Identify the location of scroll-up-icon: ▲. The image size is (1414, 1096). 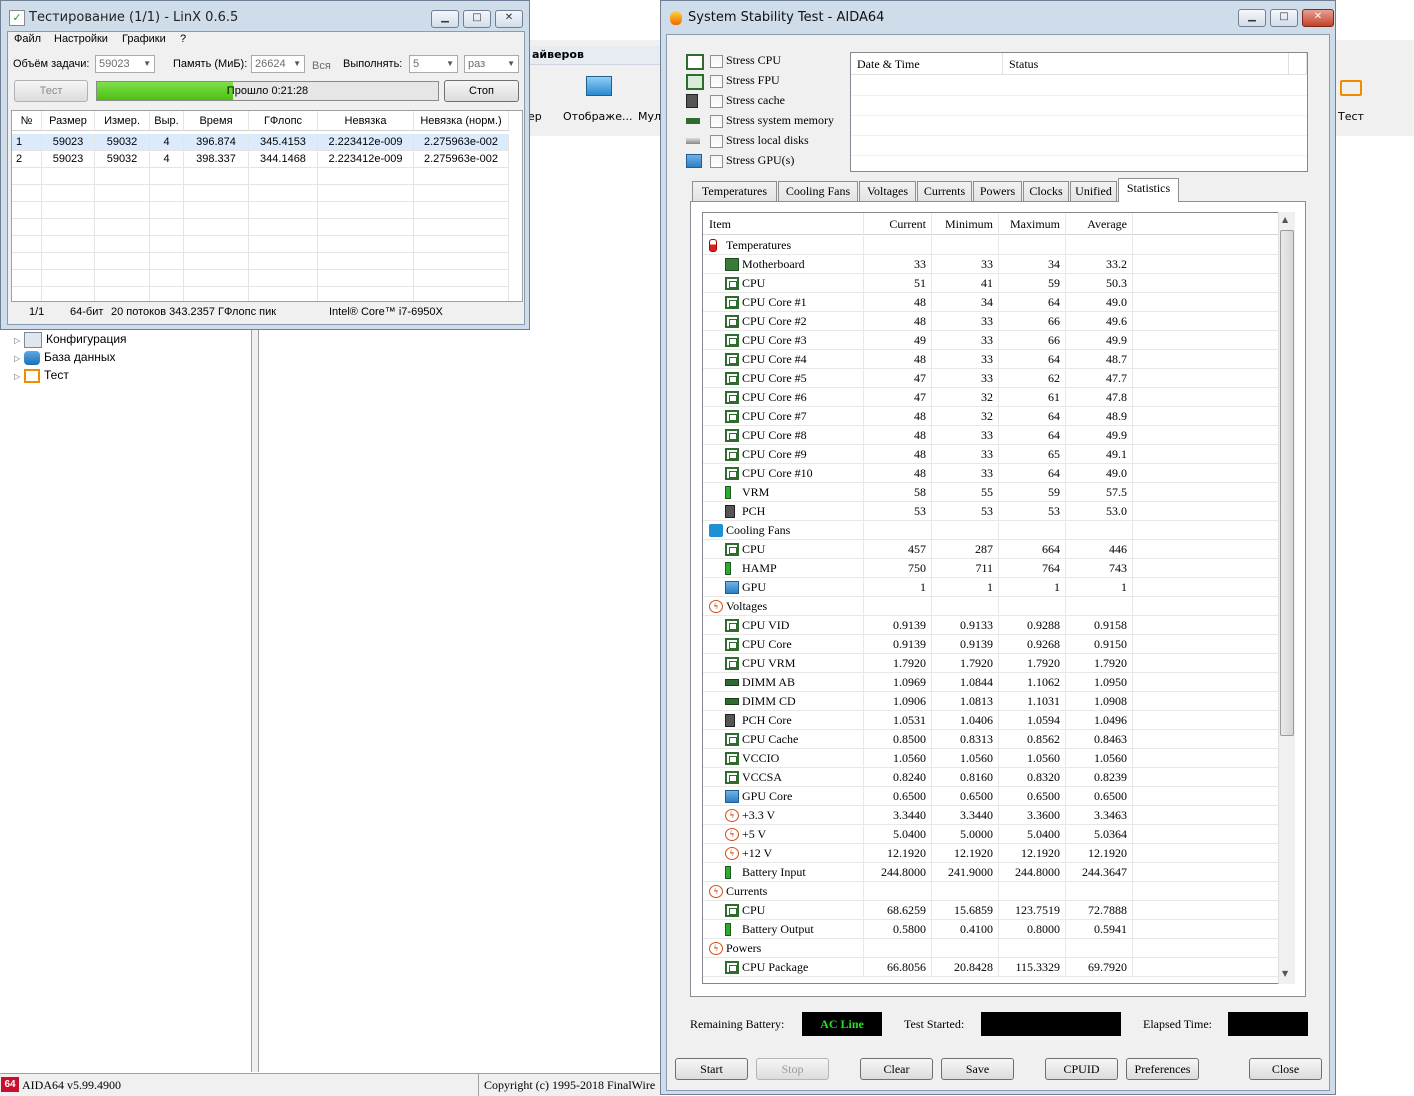
(1285, 219).